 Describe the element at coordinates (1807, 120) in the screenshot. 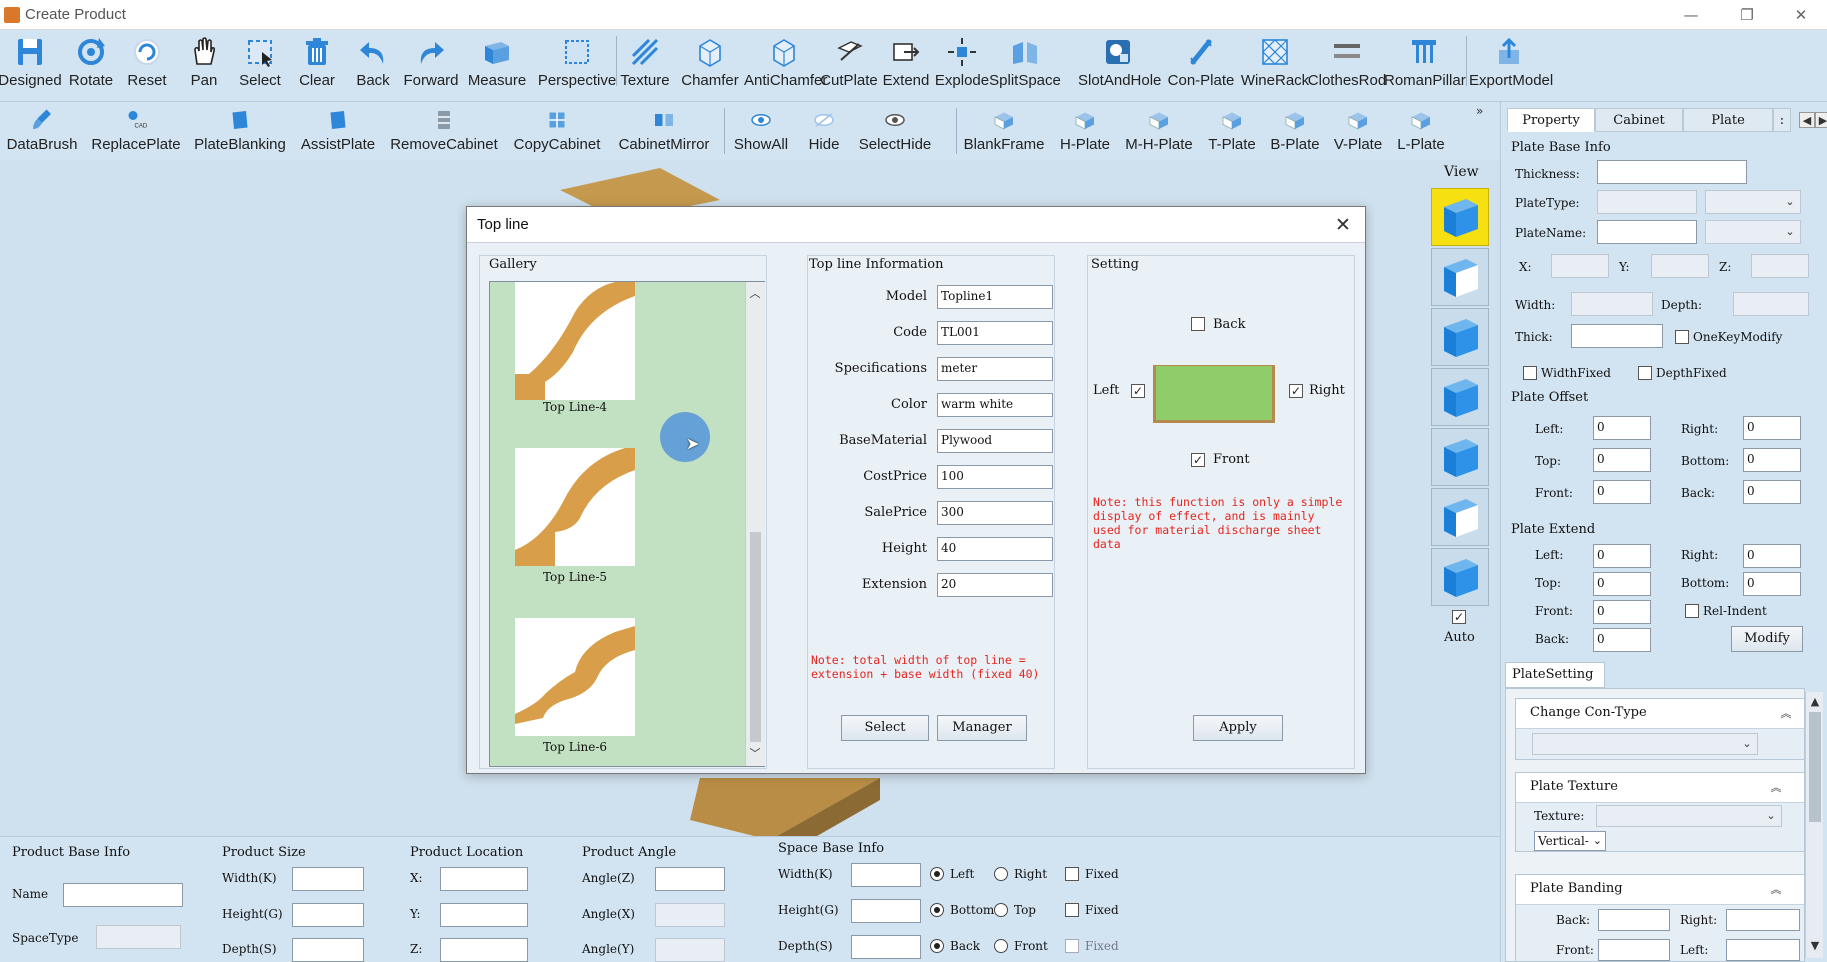

I see `tab-scroll-left-icon: ◀` at that location.